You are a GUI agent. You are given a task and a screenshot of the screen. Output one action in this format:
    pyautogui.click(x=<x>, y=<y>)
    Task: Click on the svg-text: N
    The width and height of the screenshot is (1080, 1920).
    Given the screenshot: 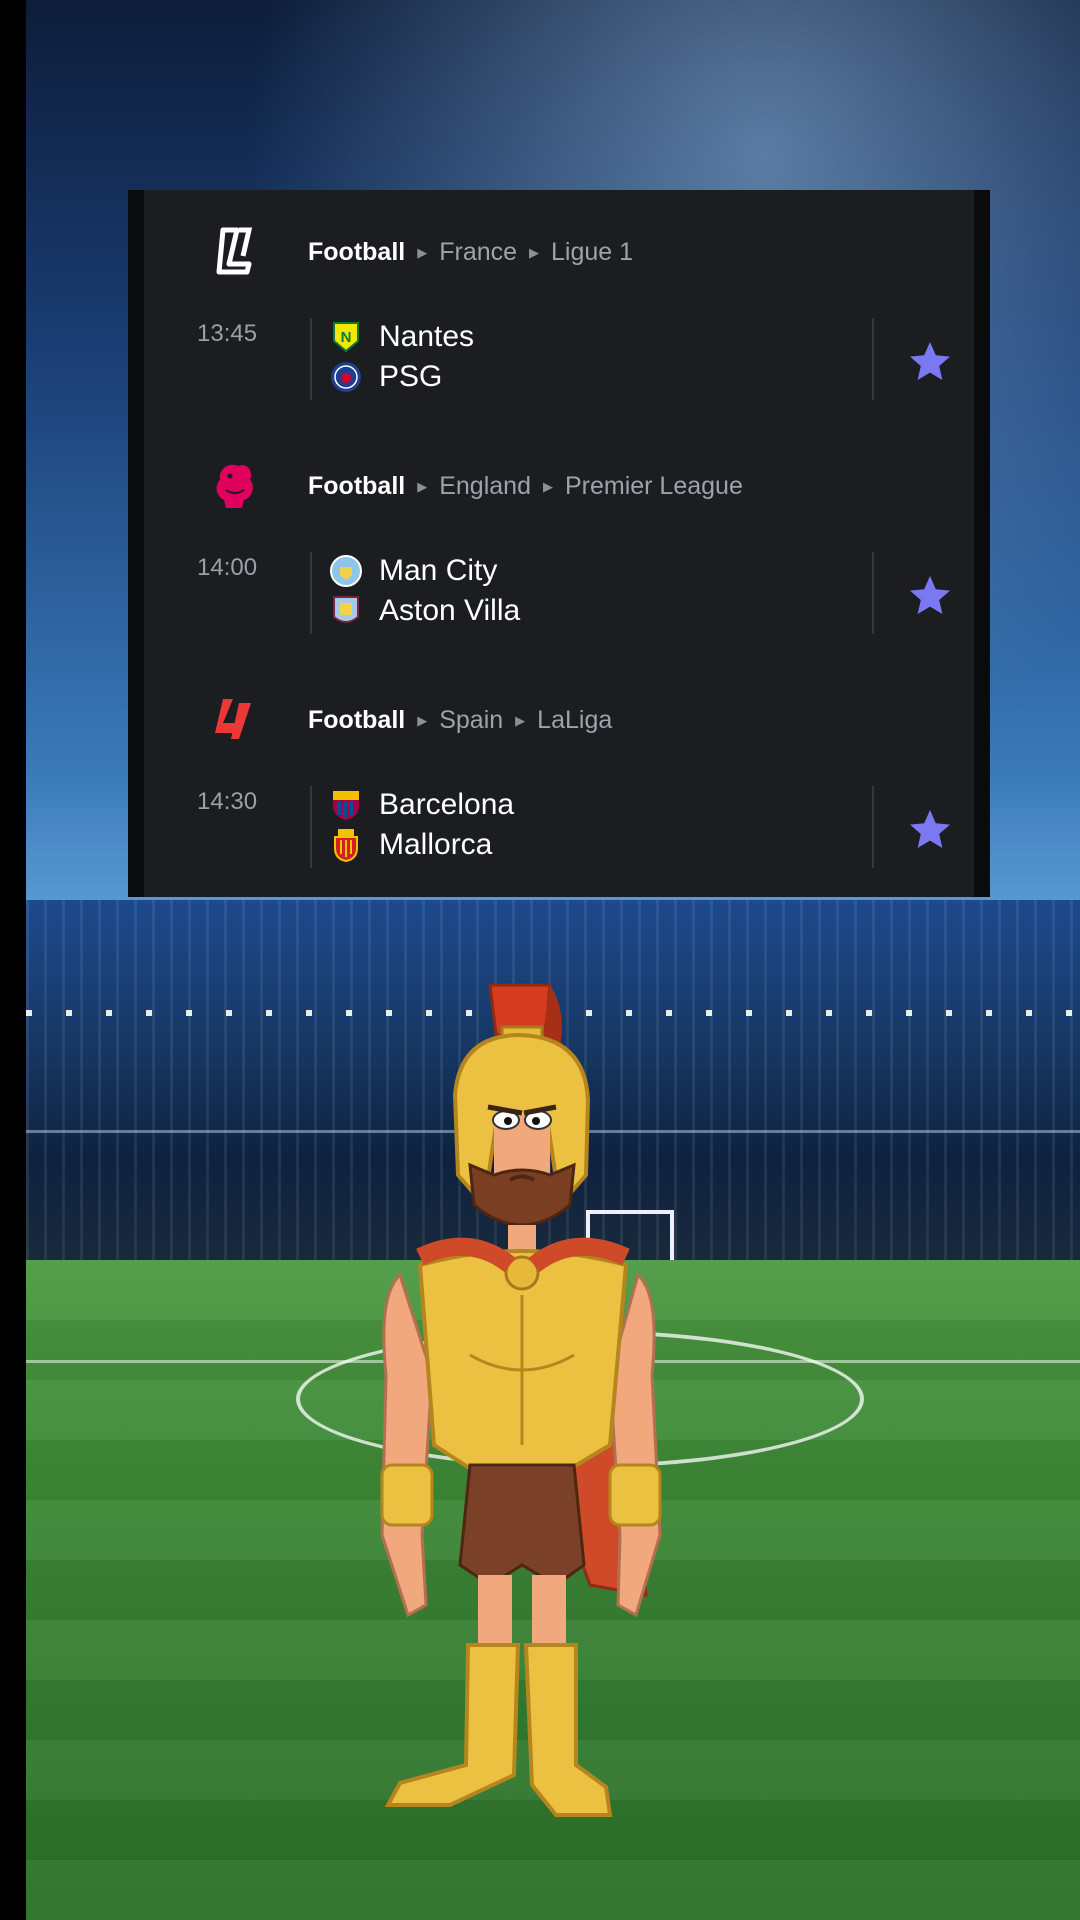 What is the action you would take?
    pyautogui.click(x=346, y=337)
    